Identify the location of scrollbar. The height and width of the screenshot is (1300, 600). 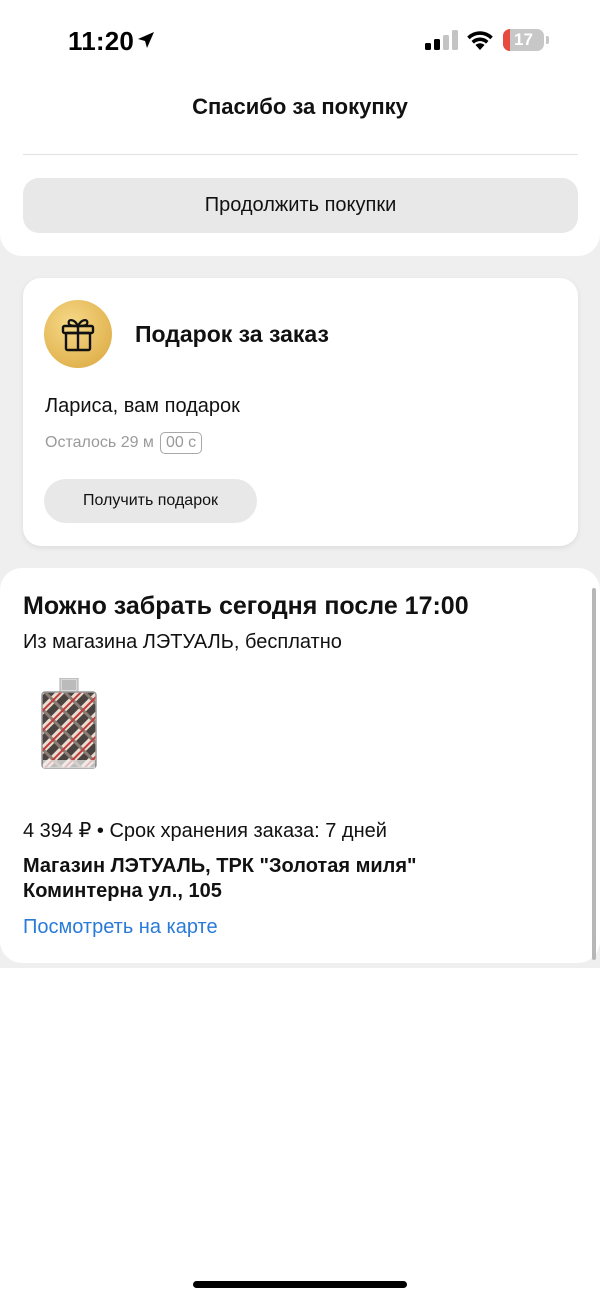
(594, 774).